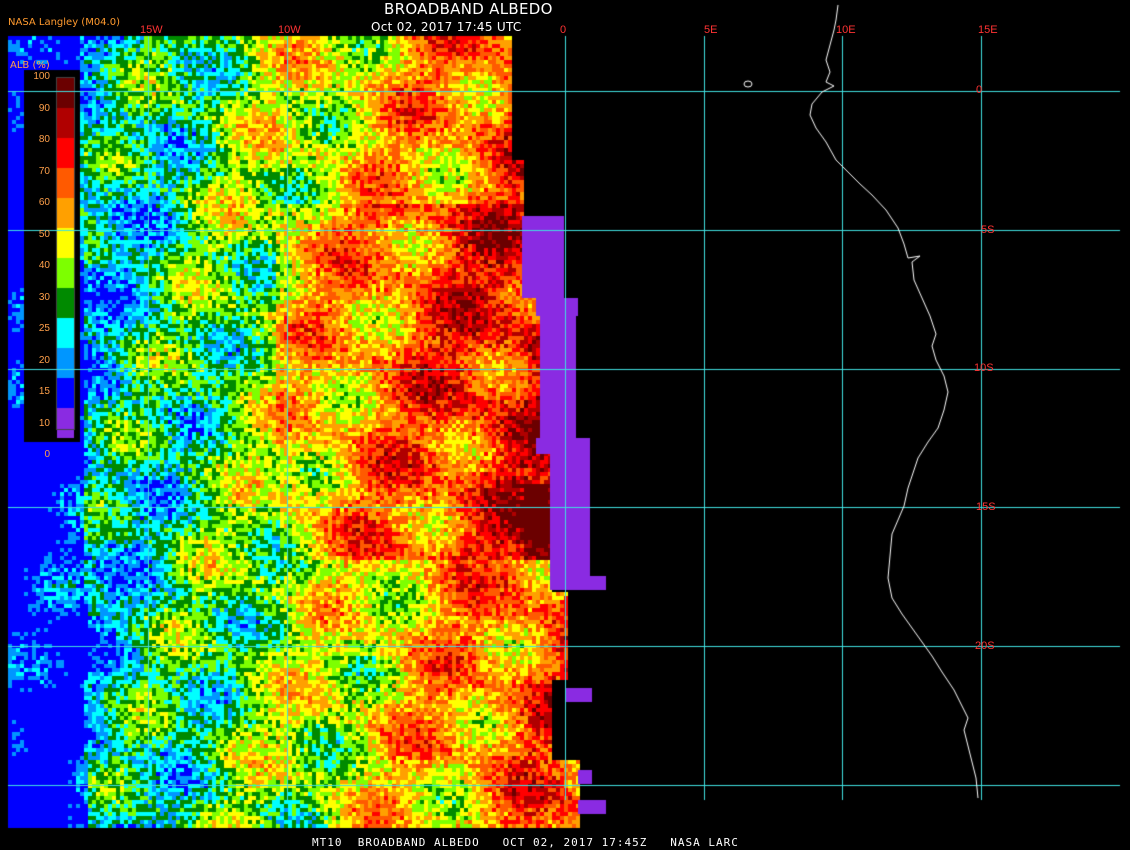  What do you see at coordinates (986, 507) in the screenshot?
I see `lat-label-15s: 15S` at bounding box center [986, 507].